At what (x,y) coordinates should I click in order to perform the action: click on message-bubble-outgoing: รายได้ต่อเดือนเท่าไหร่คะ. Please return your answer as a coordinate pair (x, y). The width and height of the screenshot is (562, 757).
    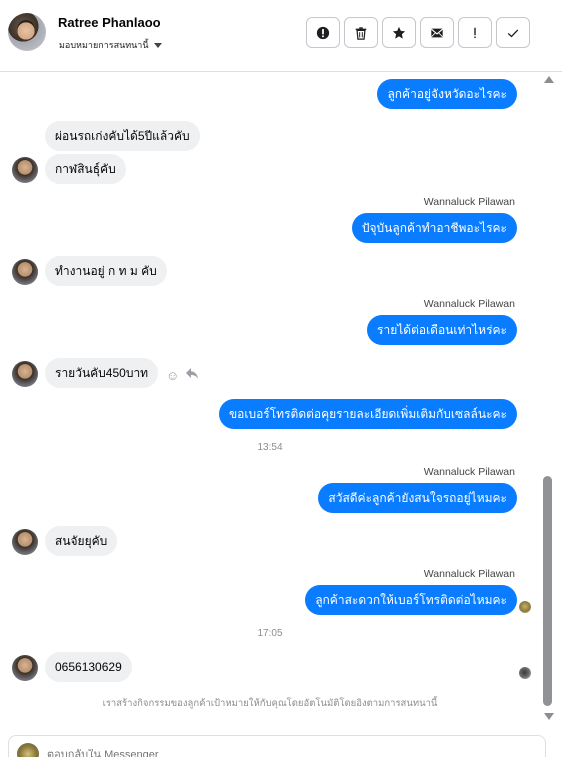
    Looking at the image, I should click on (442, 330).